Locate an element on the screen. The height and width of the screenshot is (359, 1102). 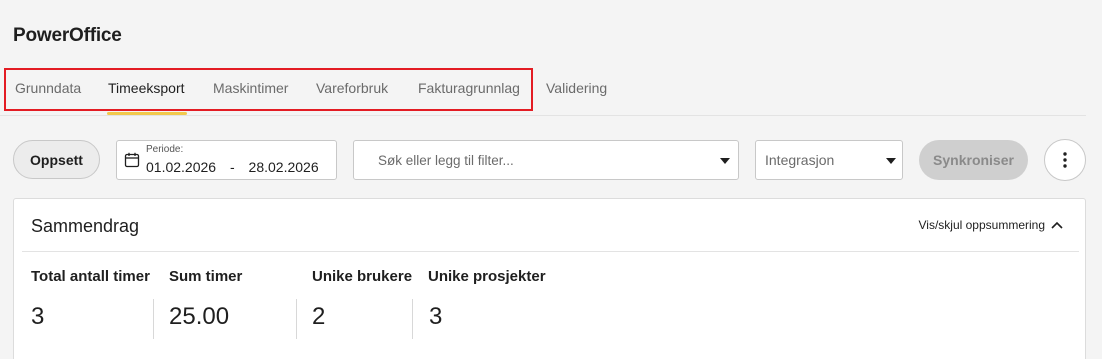
app-title: PowerOffice is located at coordinates (67, 35).